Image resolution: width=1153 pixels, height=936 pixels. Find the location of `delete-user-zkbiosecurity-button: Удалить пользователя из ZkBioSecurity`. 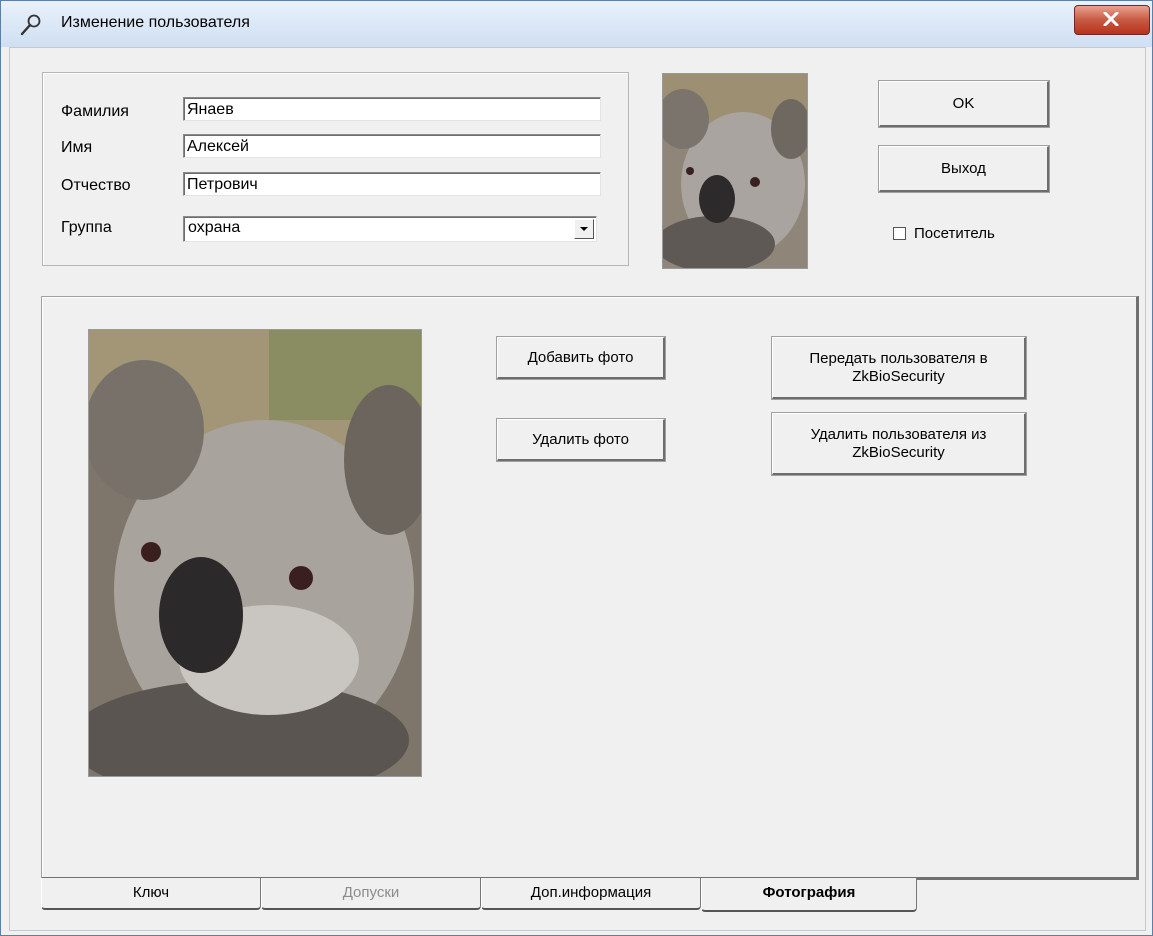

delete-user-zkbiosecurity-button: Удалить пользователя из ZkBioSecurity is located at coordinates (899, 444).